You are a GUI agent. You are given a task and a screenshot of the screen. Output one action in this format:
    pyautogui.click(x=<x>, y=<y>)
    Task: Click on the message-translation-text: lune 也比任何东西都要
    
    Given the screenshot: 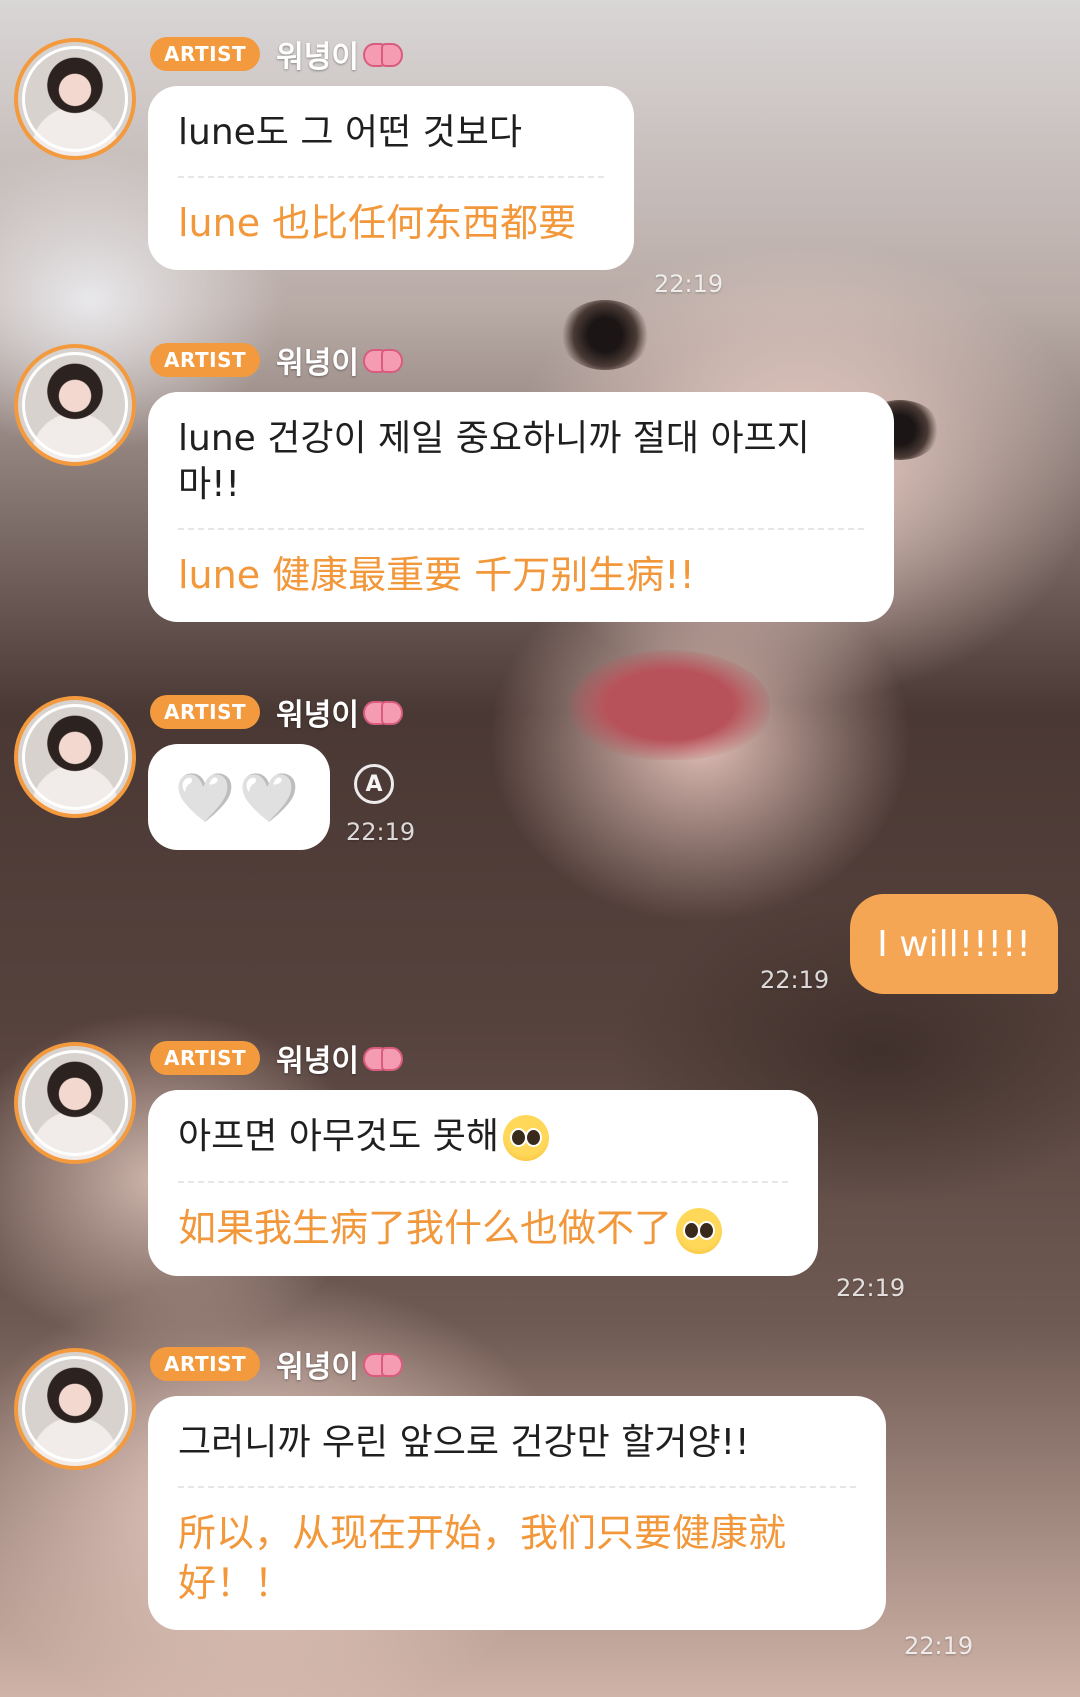 What is the action you would take?
    pyautogui.click(x=377, y=223)
    